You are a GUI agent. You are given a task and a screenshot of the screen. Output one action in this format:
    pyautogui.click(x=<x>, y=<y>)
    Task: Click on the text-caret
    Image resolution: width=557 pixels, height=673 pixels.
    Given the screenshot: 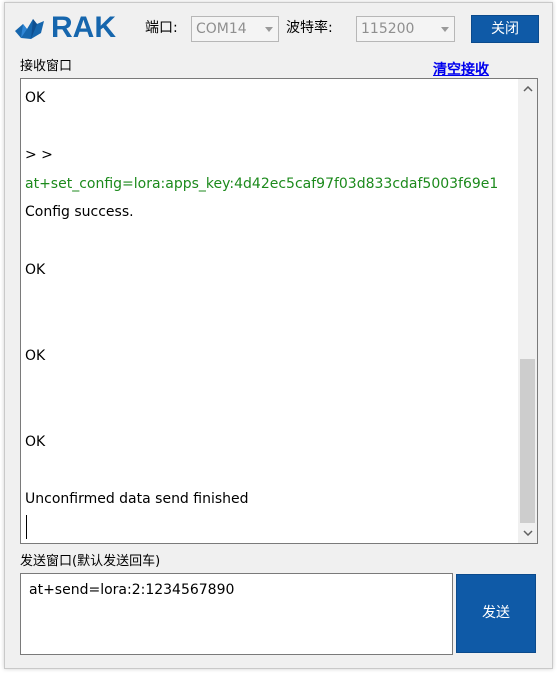 What is the action you would take?
    pyautogui.click(x=26, y=527)
    